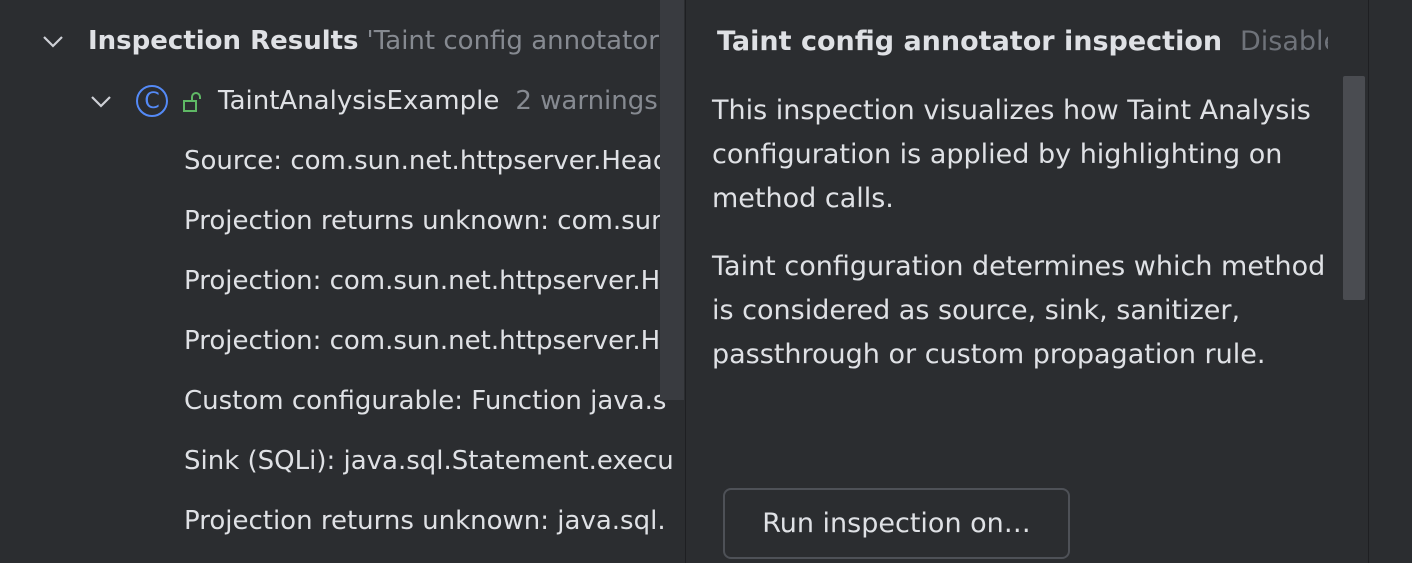 This screenshot has width=1412, height=563. I want to click on tree-scrollbar, so click(672, 200).